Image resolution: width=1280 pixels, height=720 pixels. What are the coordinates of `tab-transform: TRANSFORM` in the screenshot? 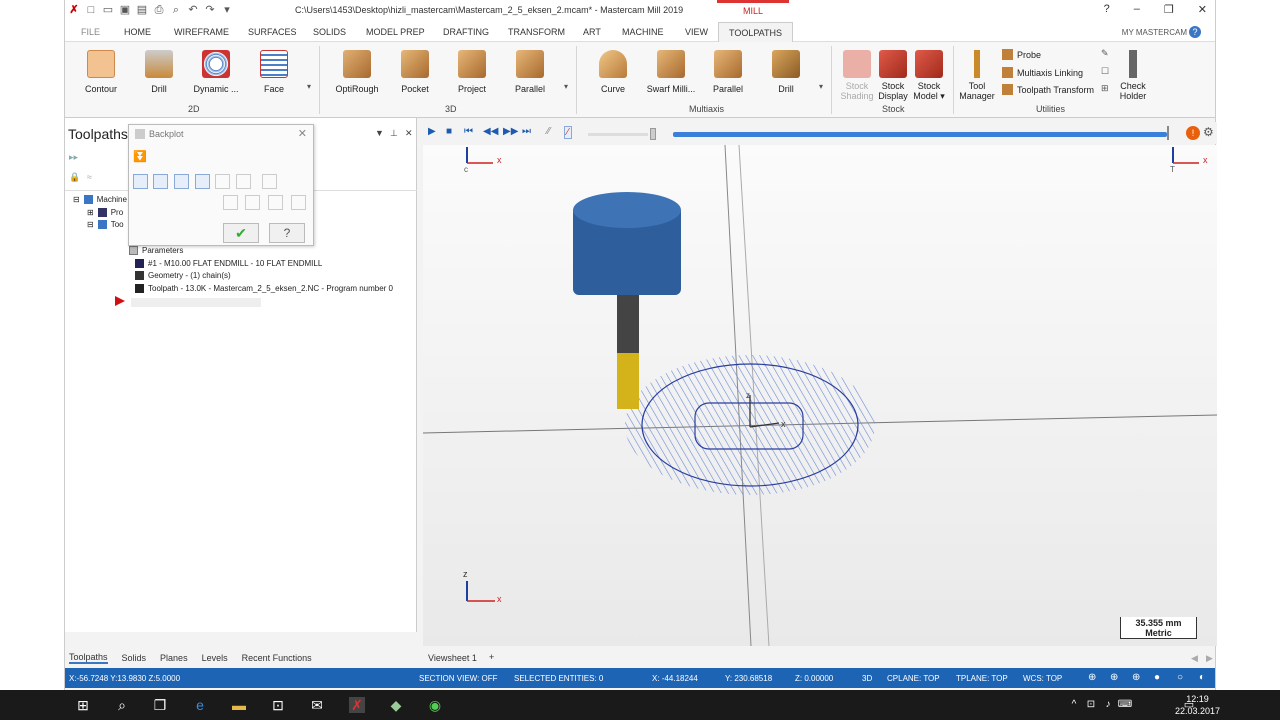 It's located at (536, 32).